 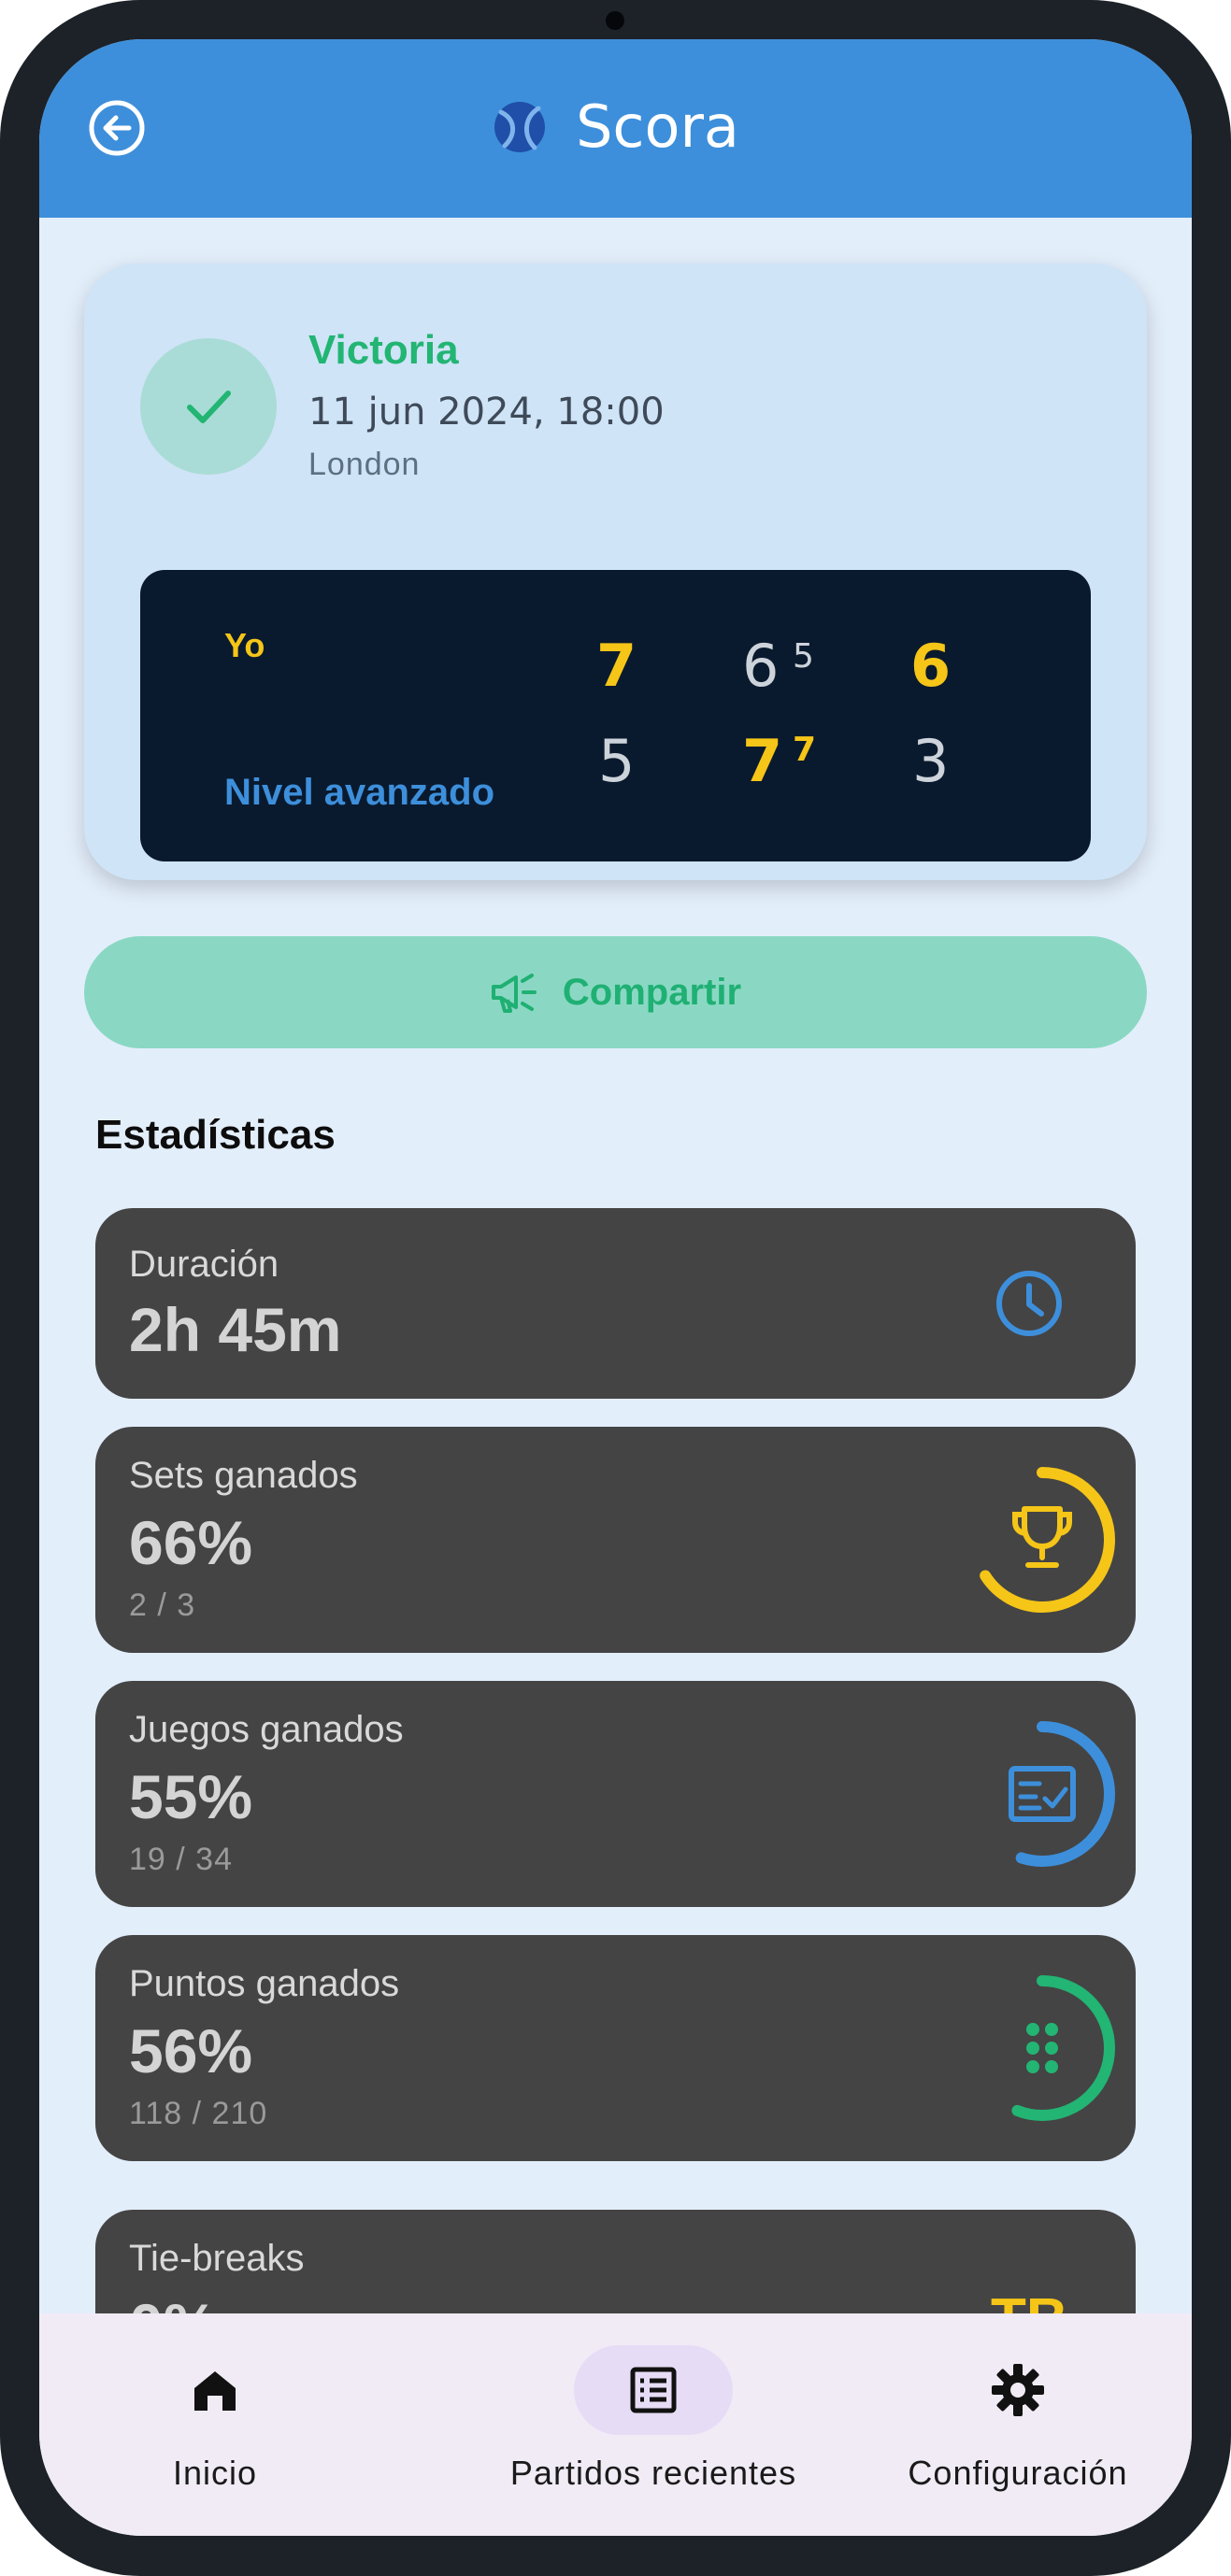 I want to click on set3-player2-score: 3, so click(x=931, y=761).